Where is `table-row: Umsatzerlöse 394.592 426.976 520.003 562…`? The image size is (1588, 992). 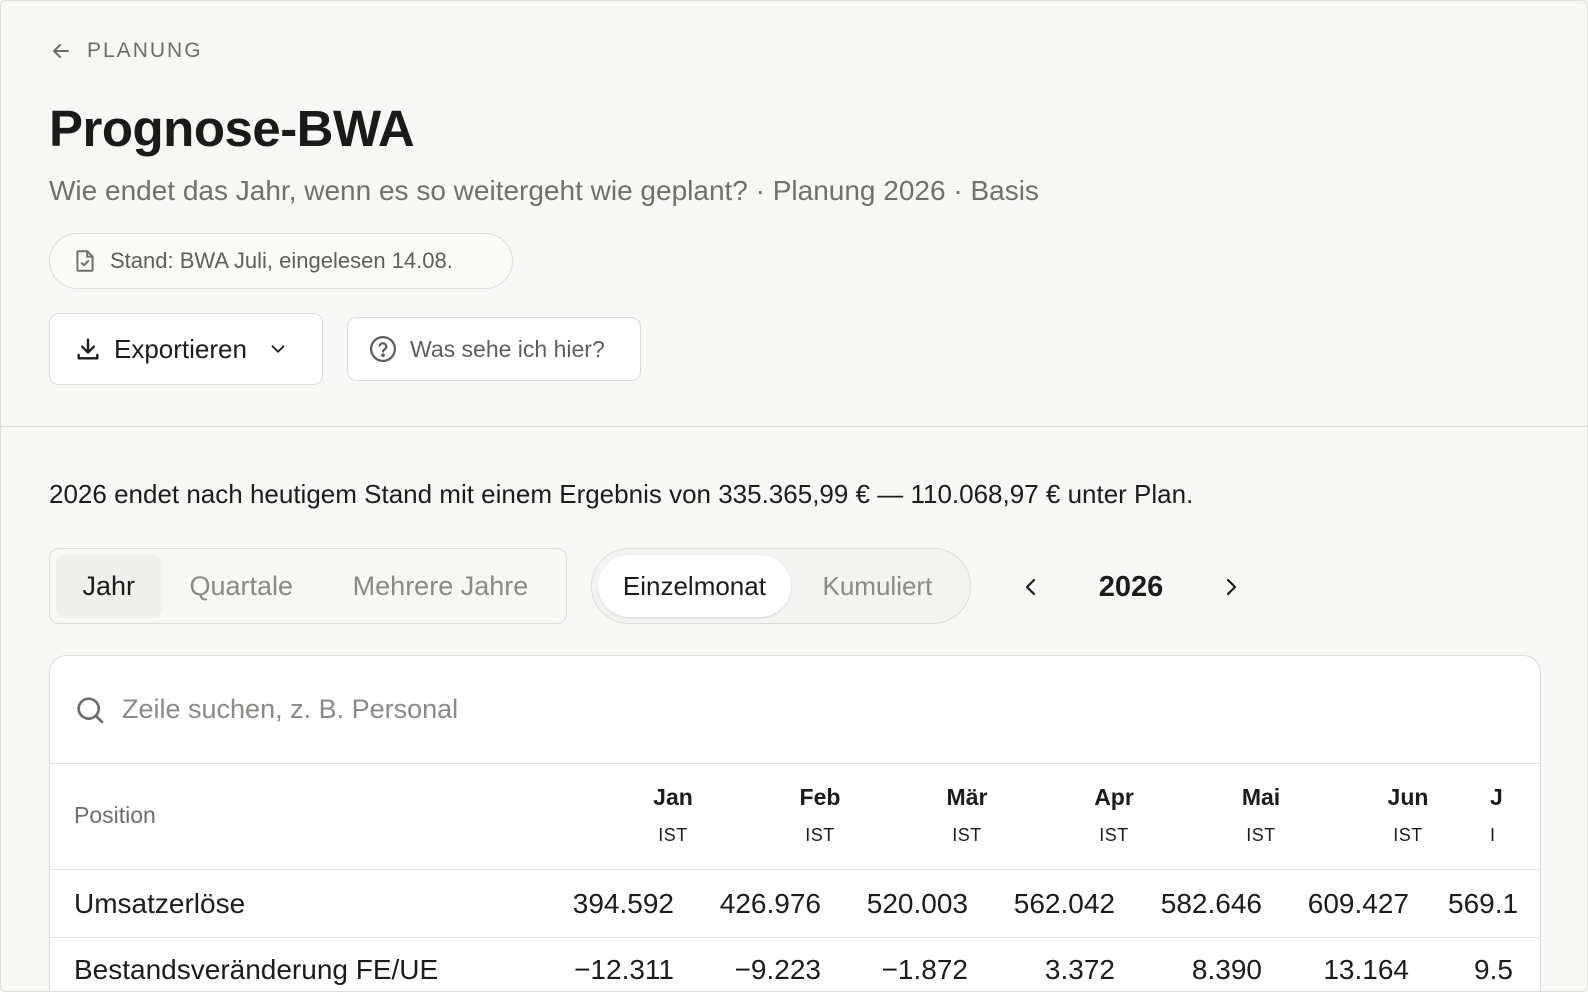
table-row: Umsatzerlöse 394.592 426.976 520.003 562… is located at coordinates (795, 905).